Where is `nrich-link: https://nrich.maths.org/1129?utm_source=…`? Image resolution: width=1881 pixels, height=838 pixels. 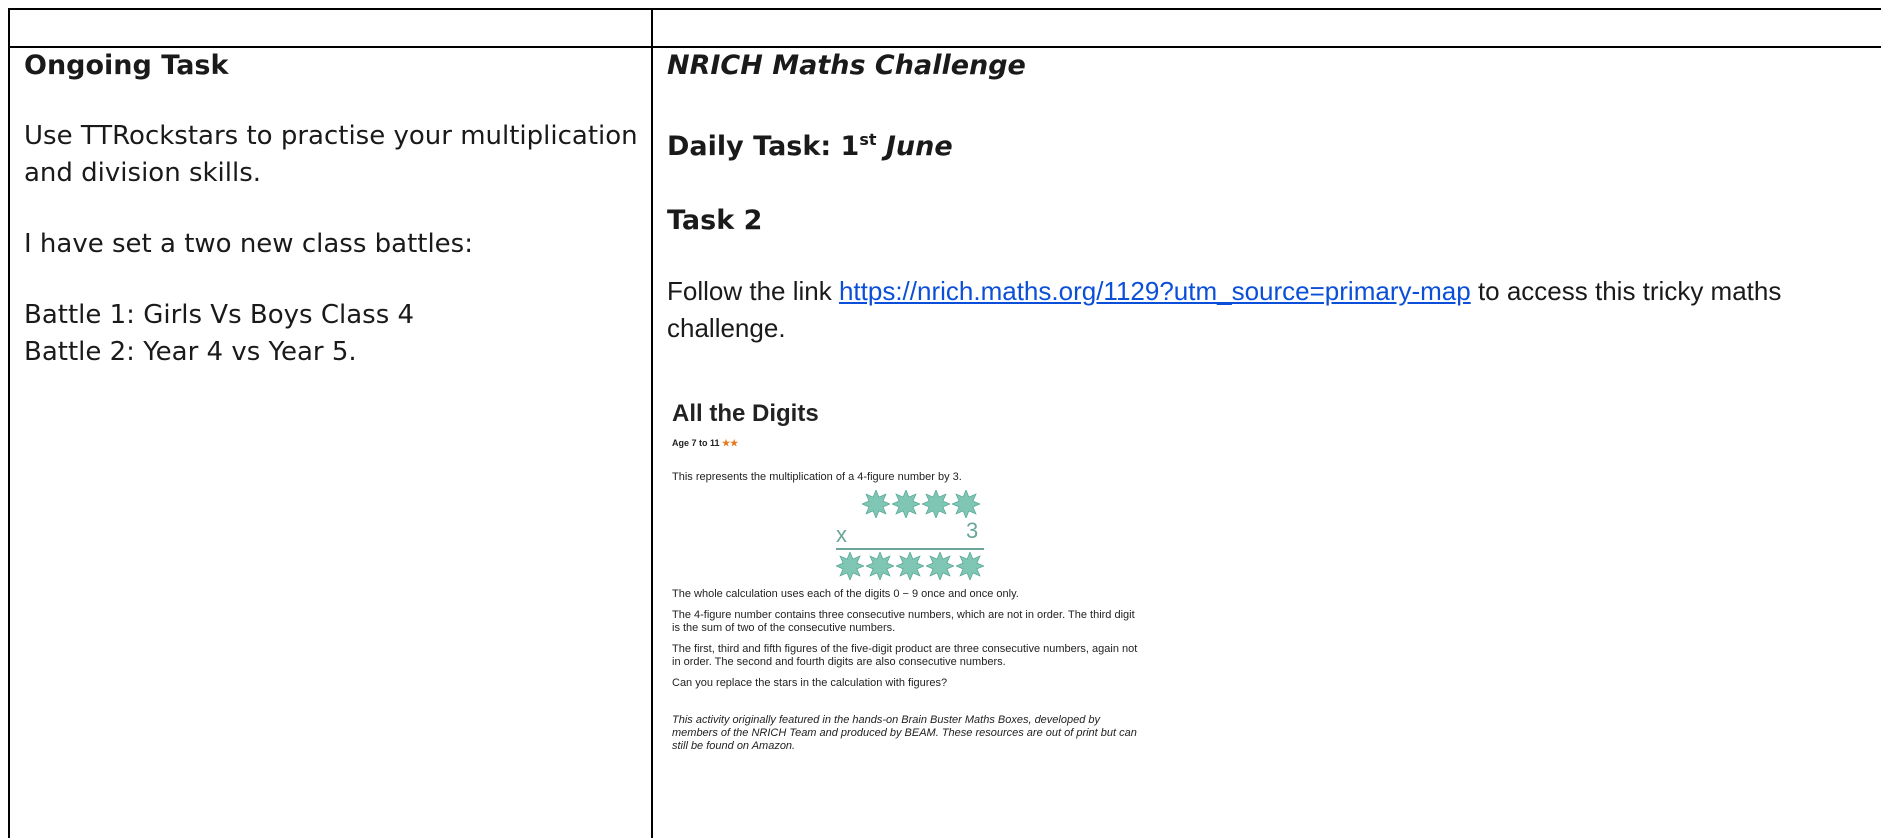
nrich-link: https://nrich.maths.org/1129?utm_source=… is located at coordinates (1155, 291).